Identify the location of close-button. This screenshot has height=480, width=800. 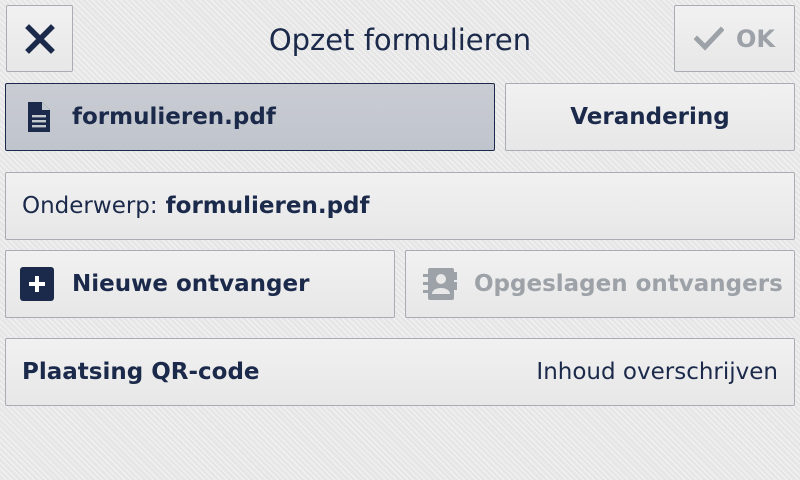
(39, 38).